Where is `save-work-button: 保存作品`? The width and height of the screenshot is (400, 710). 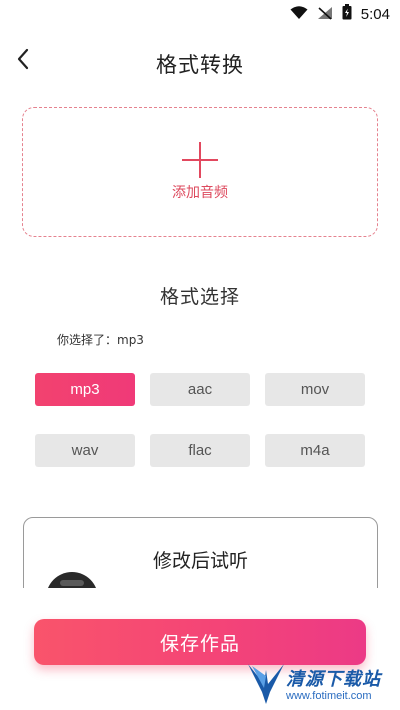 save-work-button: 保存作品 is located at coordinates (200, 642).